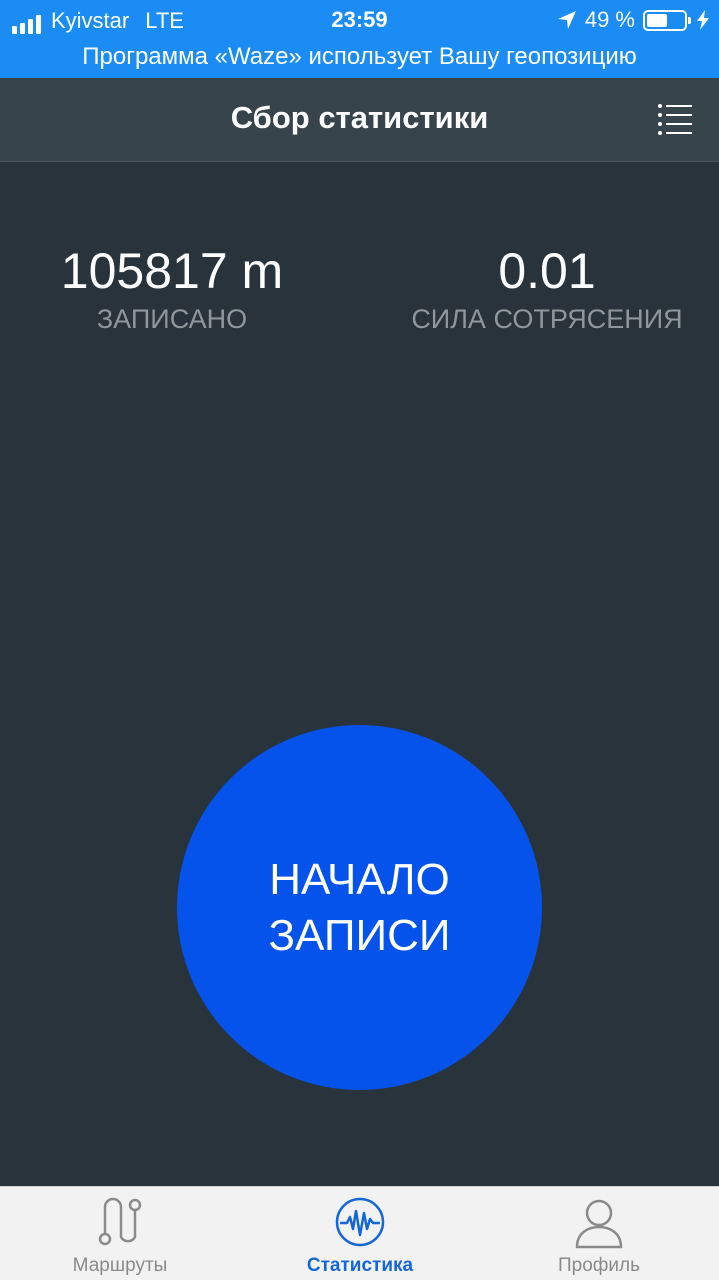  What do you see at coordinates (667, 20) in the screenshot?
I see `battery-icon` at bounding box center [667, 20].